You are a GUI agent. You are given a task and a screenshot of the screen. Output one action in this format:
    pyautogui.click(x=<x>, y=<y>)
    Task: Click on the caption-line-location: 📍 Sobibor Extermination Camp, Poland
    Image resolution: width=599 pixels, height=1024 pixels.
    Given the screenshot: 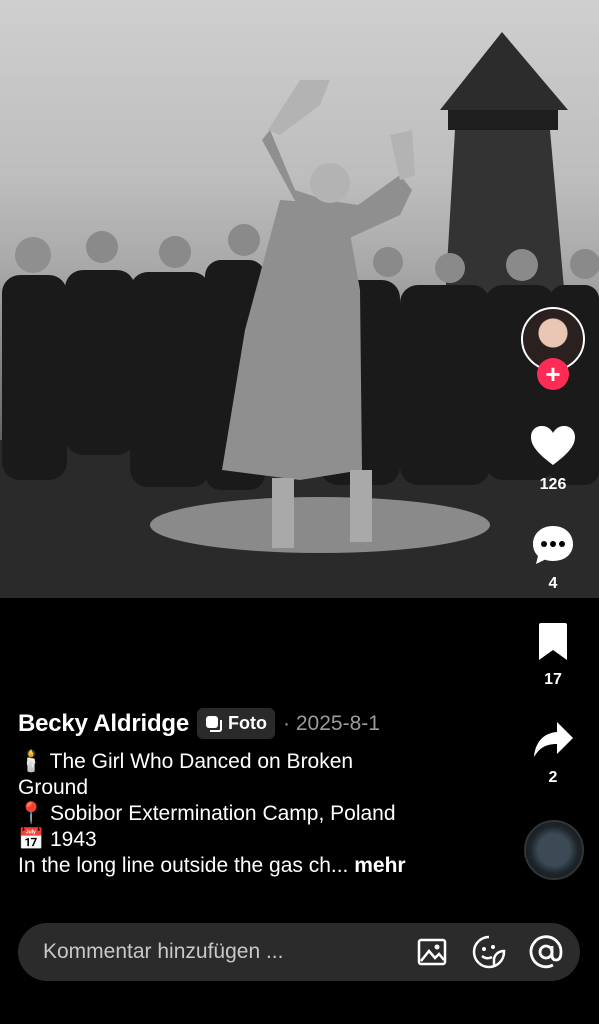 What is the action you would take?
    pyautogui.click(x=207, y=813)
    